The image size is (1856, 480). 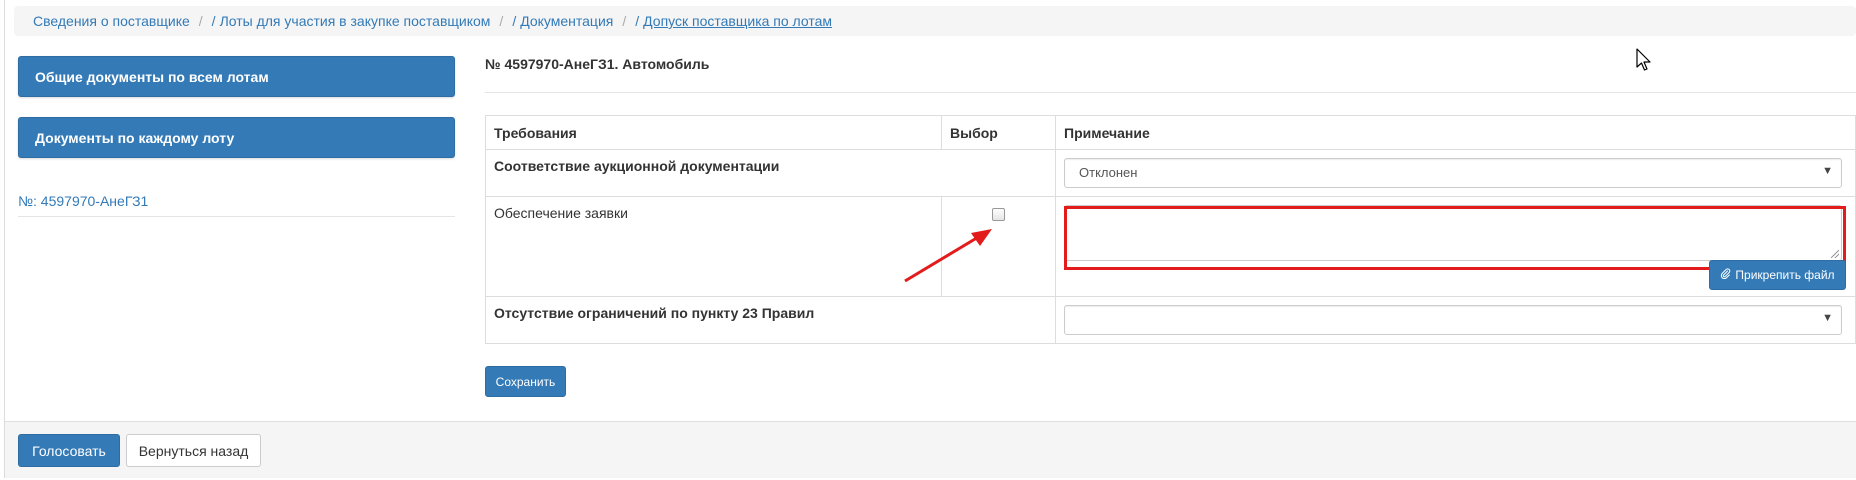 I want to click on common-docs-button: Общие документы по всем лотам, so click(x=236, y=76).